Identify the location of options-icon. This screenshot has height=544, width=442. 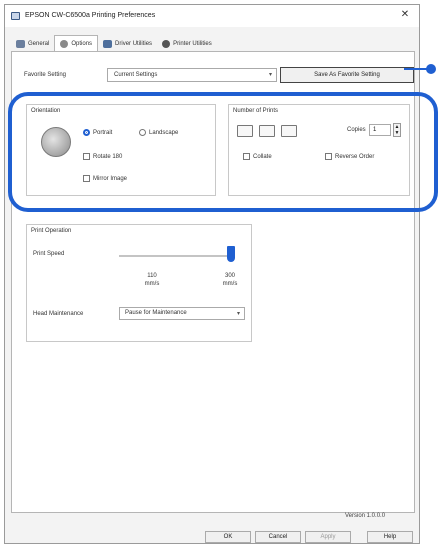
(64, 43).